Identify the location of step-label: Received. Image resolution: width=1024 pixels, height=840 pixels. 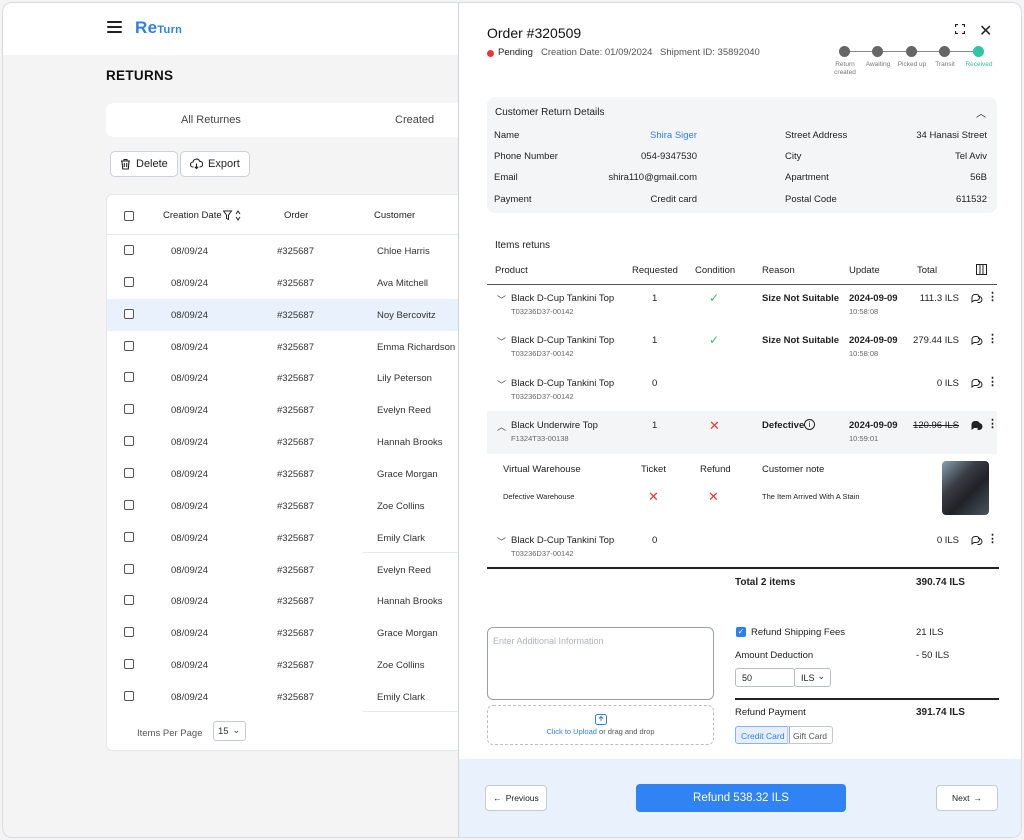
(979, 64).